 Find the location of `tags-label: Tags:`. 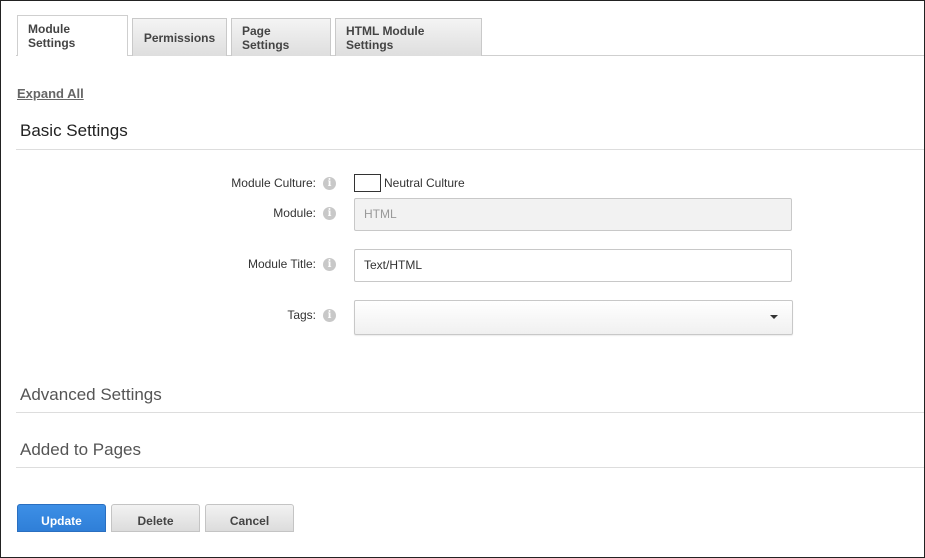

tags-label: Tags: is located at coordinates (301, 315).